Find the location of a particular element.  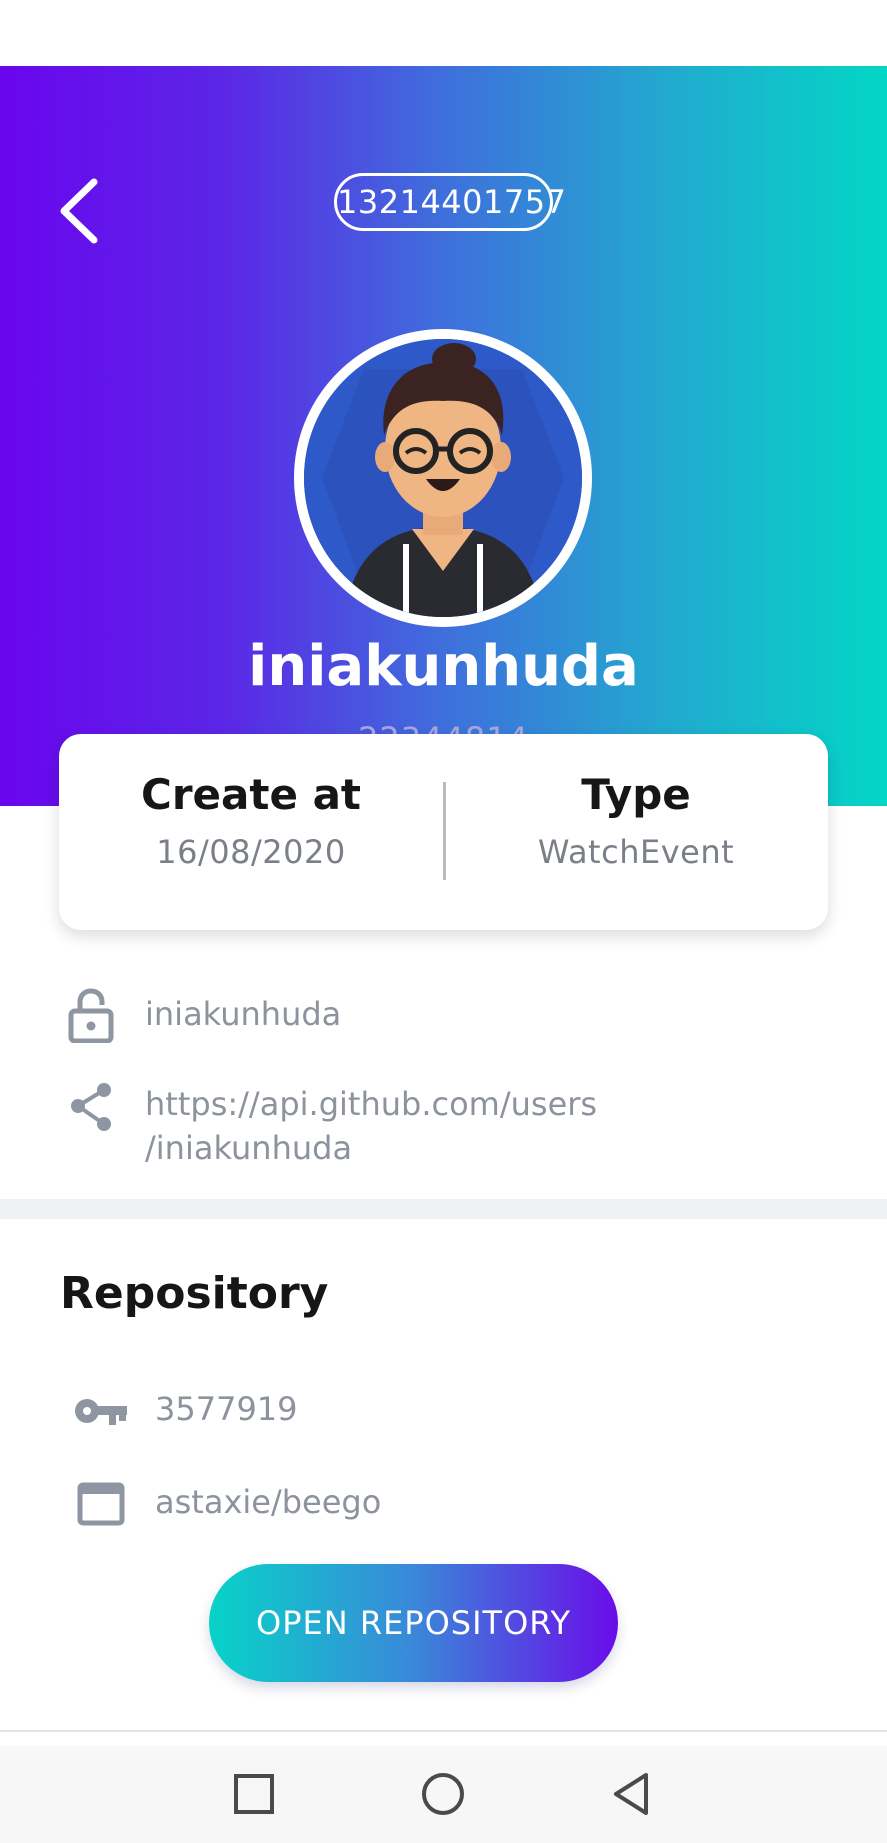

key-icon is located at coordinates (101, 1412).